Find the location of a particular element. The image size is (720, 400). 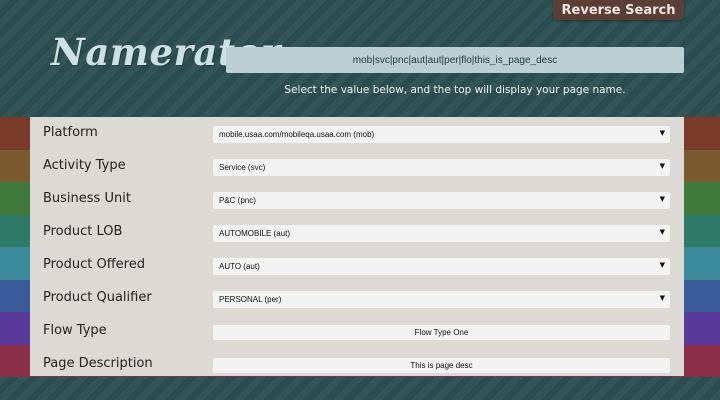

product-qualifier-select: PERSONAL (per) ▼ is located at coordinates (441, 299).